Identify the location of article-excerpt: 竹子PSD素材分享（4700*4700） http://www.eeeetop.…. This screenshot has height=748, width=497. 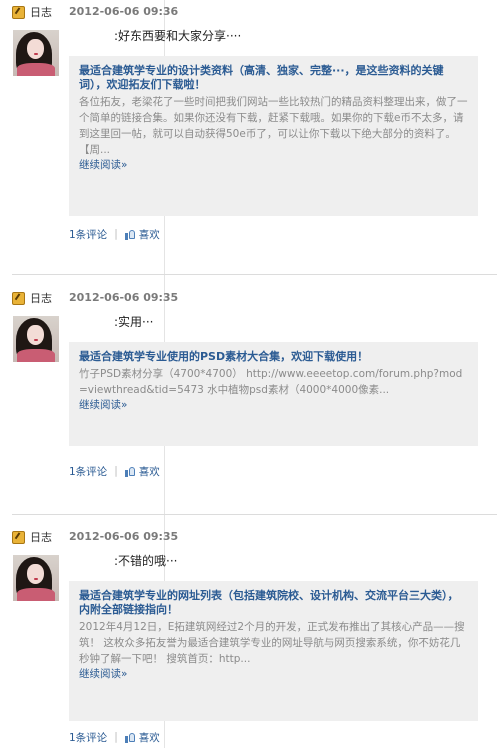
(271, 382).